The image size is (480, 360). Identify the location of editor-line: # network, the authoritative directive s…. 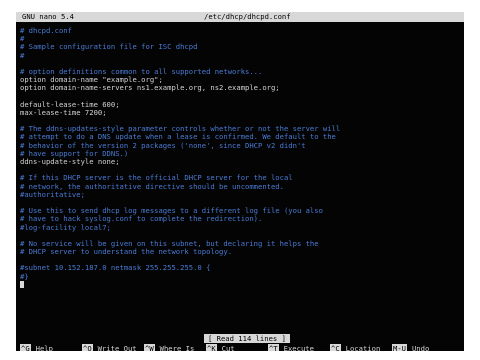
(152, 186).